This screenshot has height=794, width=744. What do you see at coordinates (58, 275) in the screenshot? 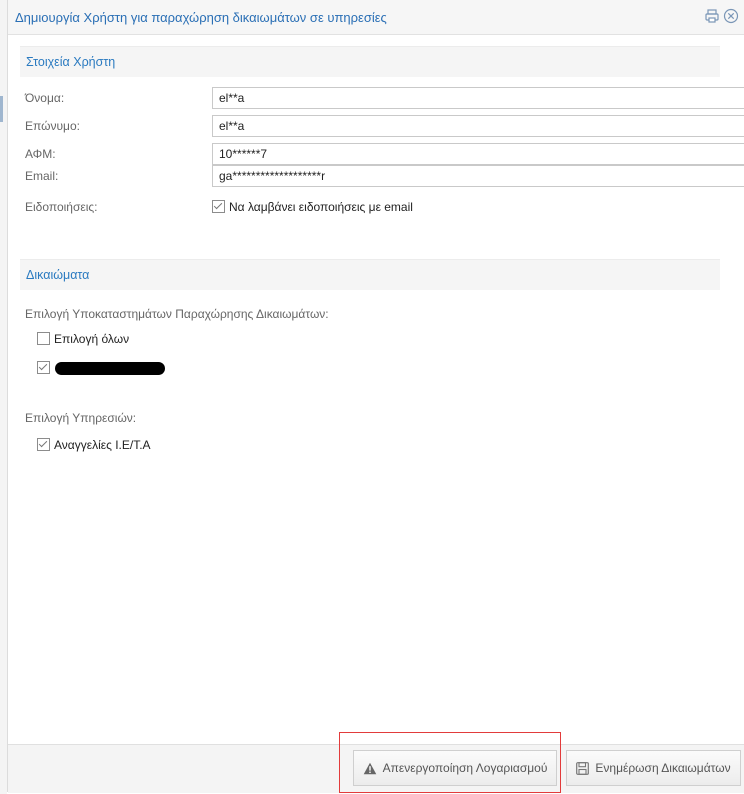
I see `rights-title: Δικαιώματα` at bounding box center [58, 275].